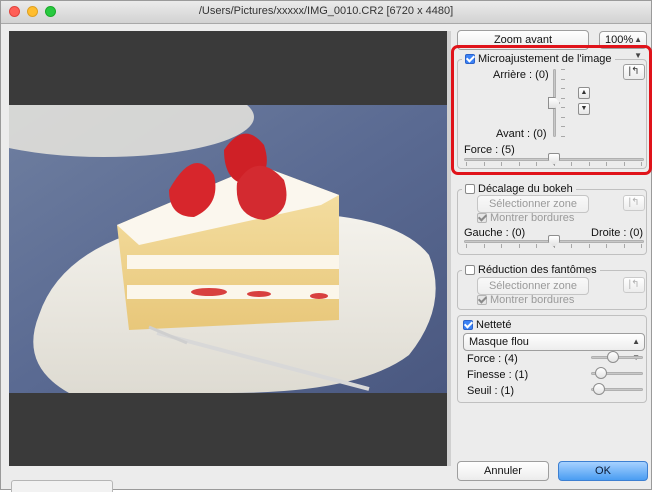 The image size is (652, 492). I want to click on microadjust-reset-button: |↰, so click(634, 72).